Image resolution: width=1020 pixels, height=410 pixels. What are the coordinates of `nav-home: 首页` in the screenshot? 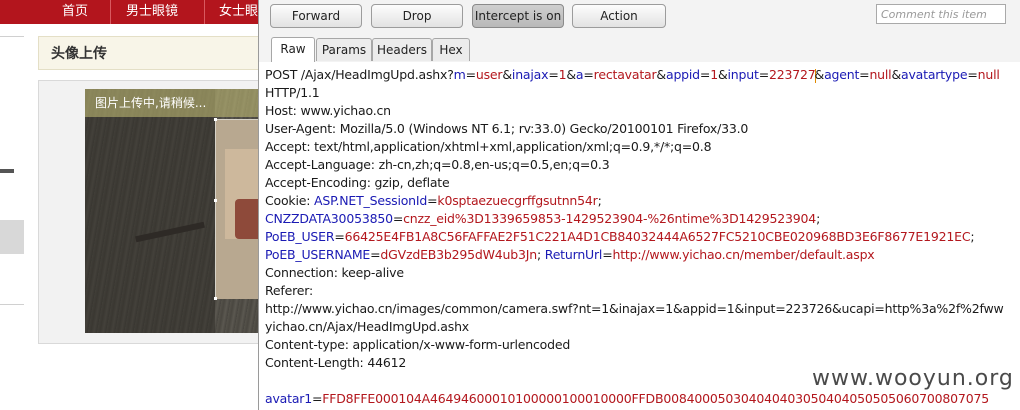 It's located at (75, 12).